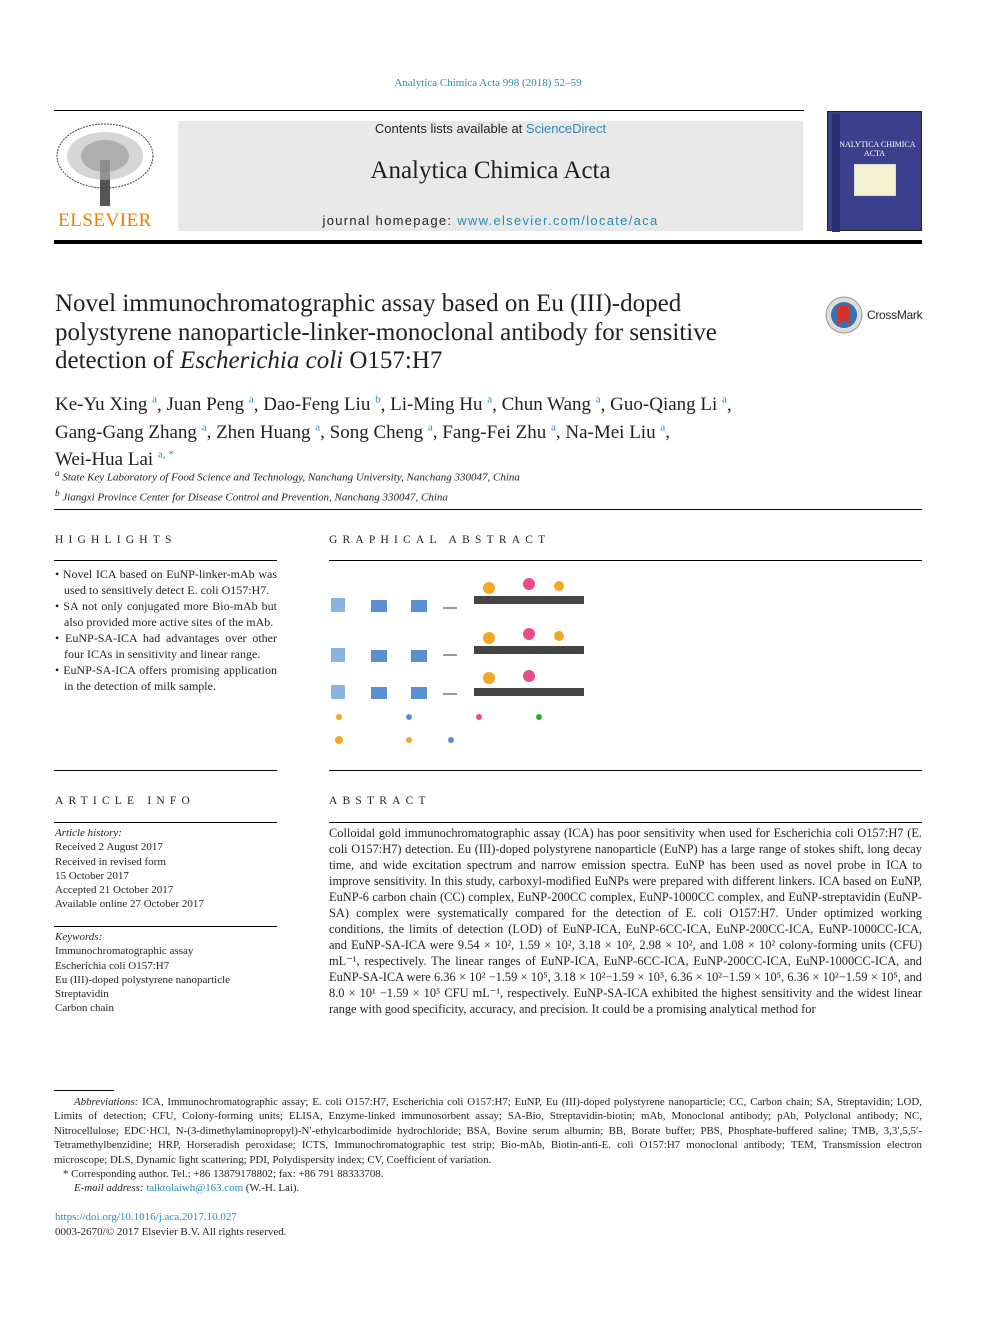  Describe the element at coordinates (210, 404) in the screenshot. I see `author: Juan Peng a` at that location.